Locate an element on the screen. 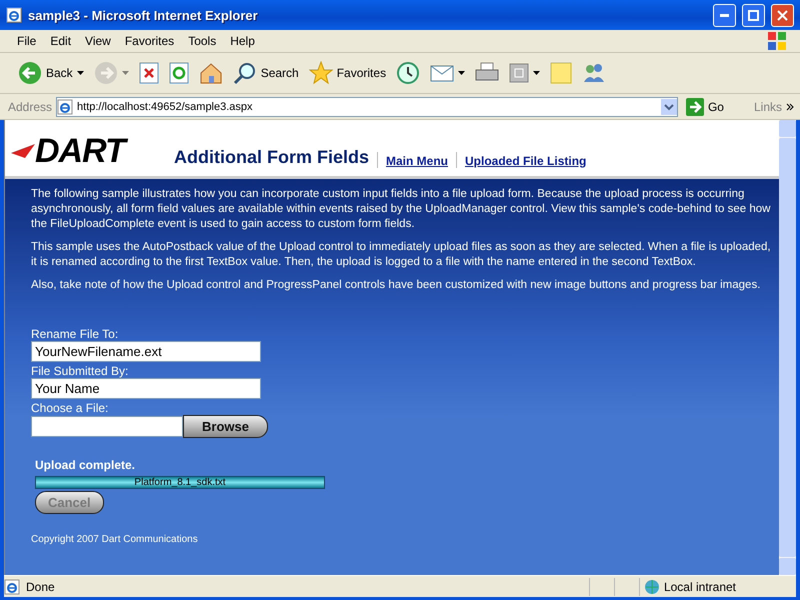 This screenshot has height=600, width=800. address-label: Address is located at coordinates (30, 107).